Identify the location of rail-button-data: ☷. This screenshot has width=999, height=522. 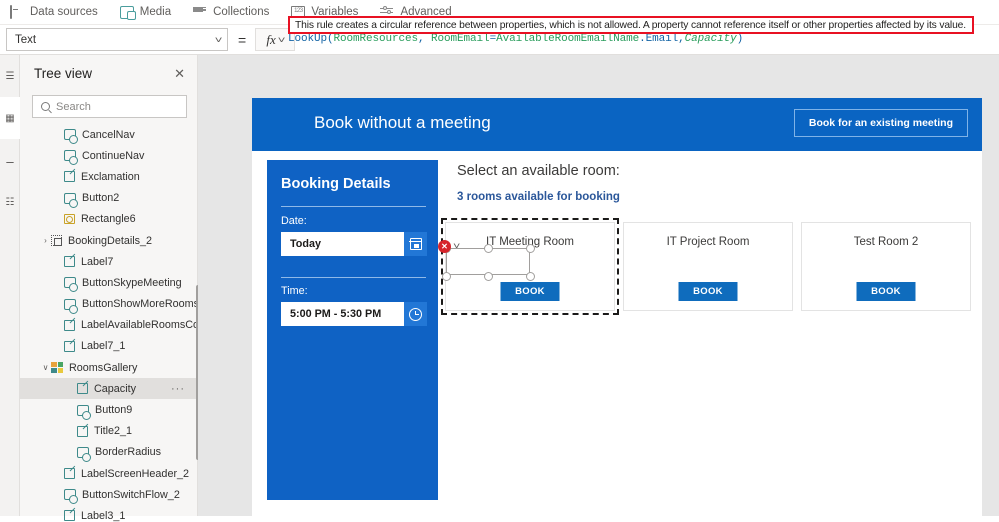
(10, 202).